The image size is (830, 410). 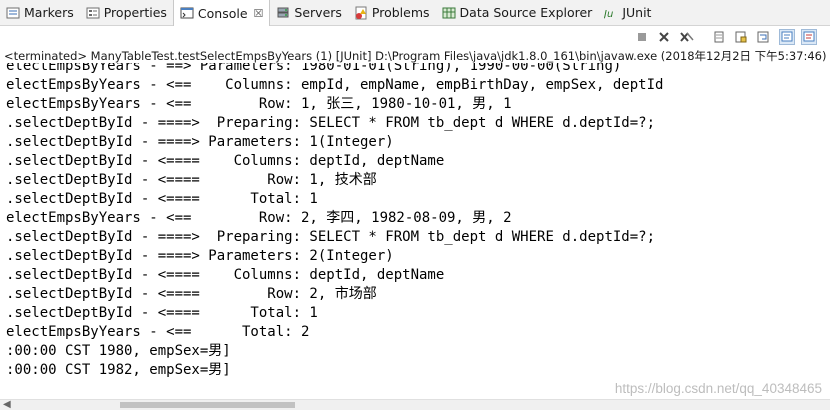 What do you see at coordinates (135, 12) in the screenshot?
I see `tab-label: Properties` at bounding box center [135, 12].